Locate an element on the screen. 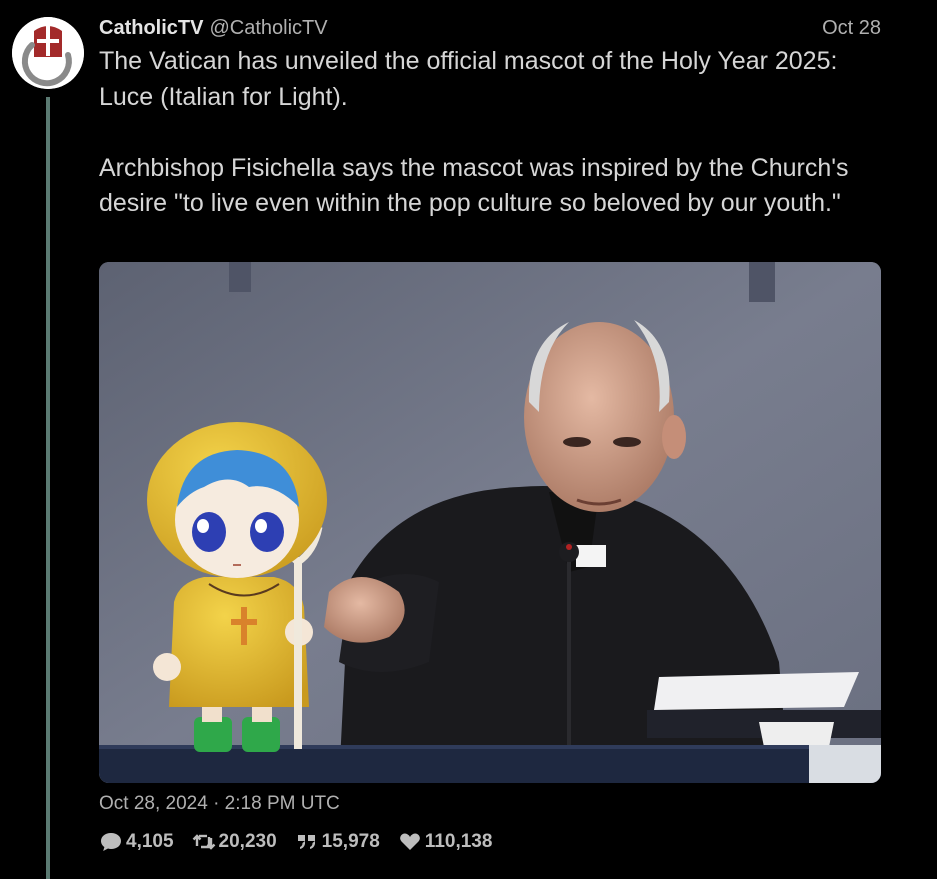  user-handle: @CatholicTV is located at coordinates (268, 28).